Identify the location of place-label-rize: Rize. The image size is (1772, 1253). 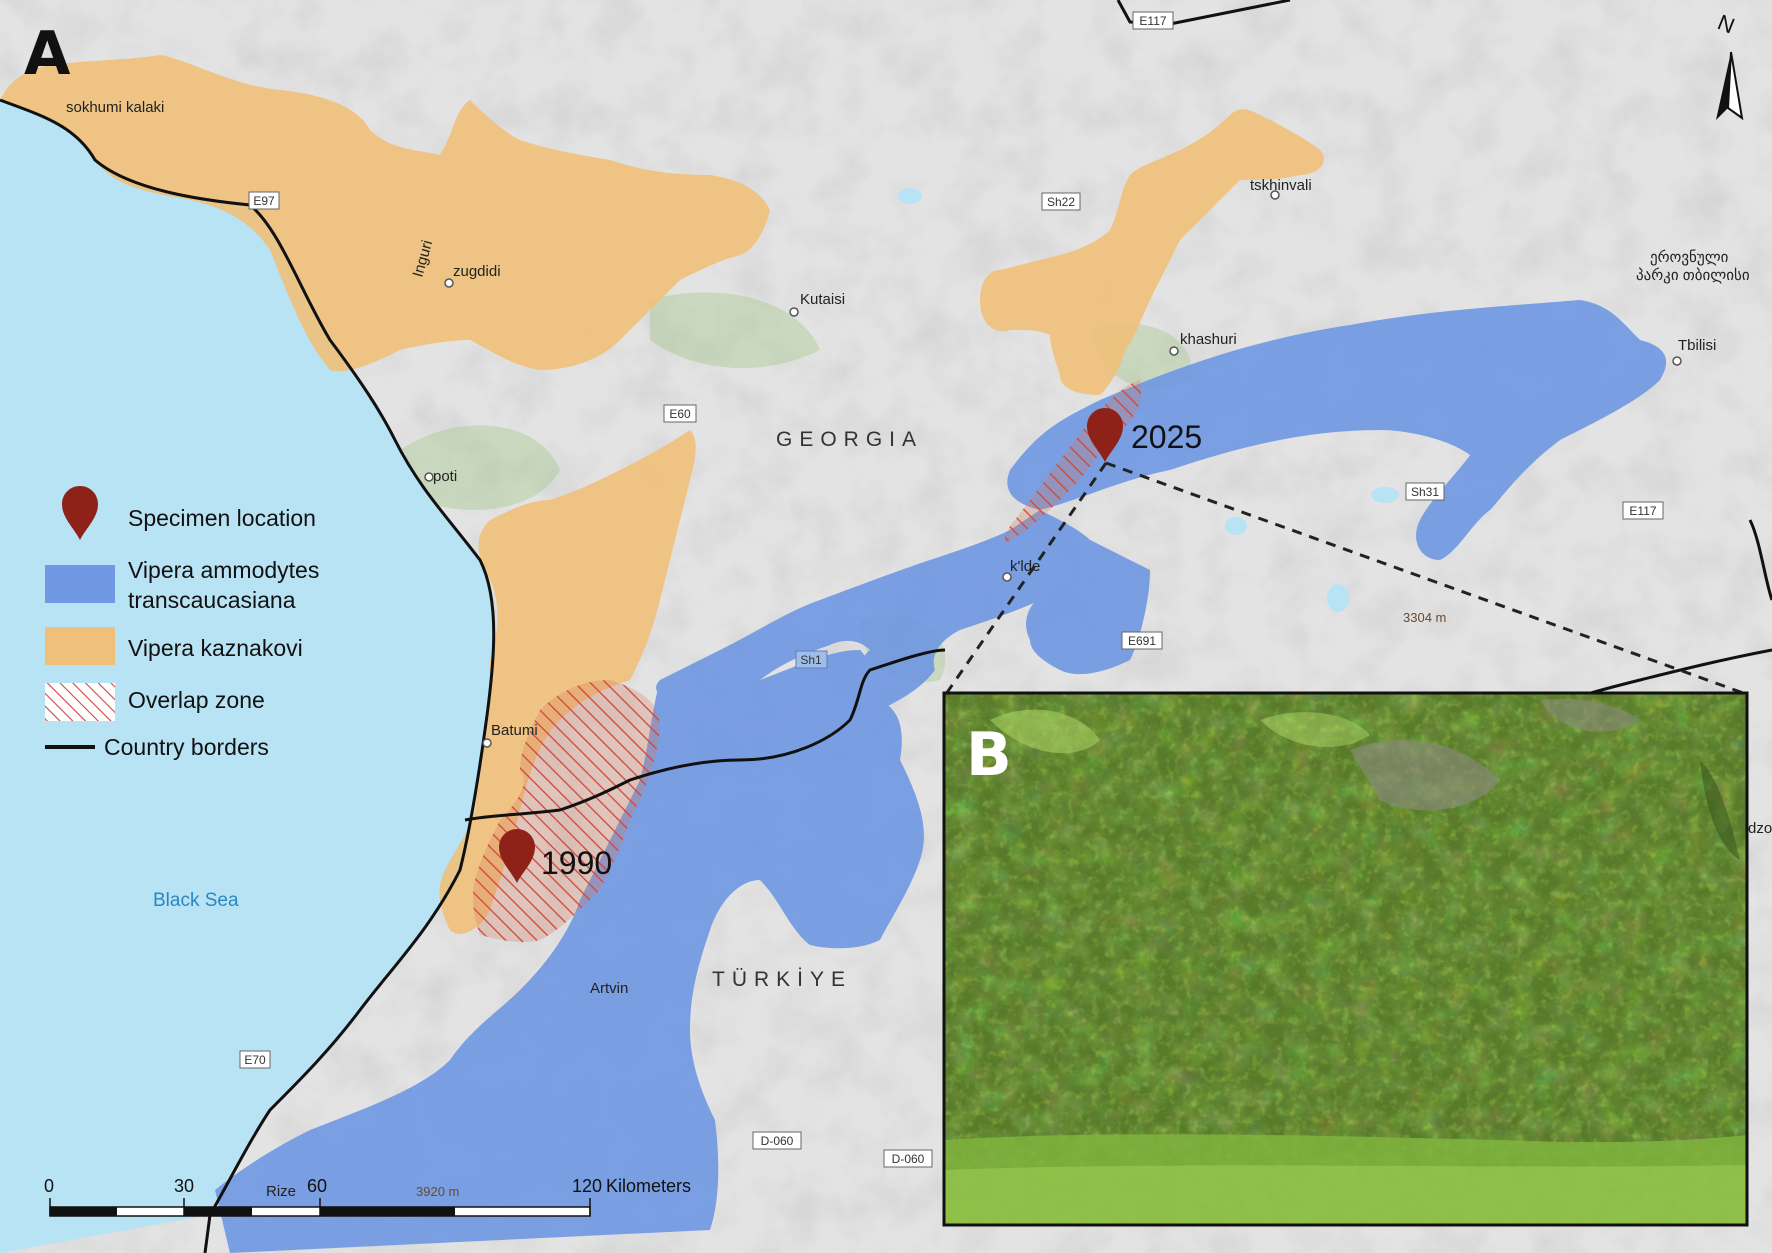
(281, 1191).